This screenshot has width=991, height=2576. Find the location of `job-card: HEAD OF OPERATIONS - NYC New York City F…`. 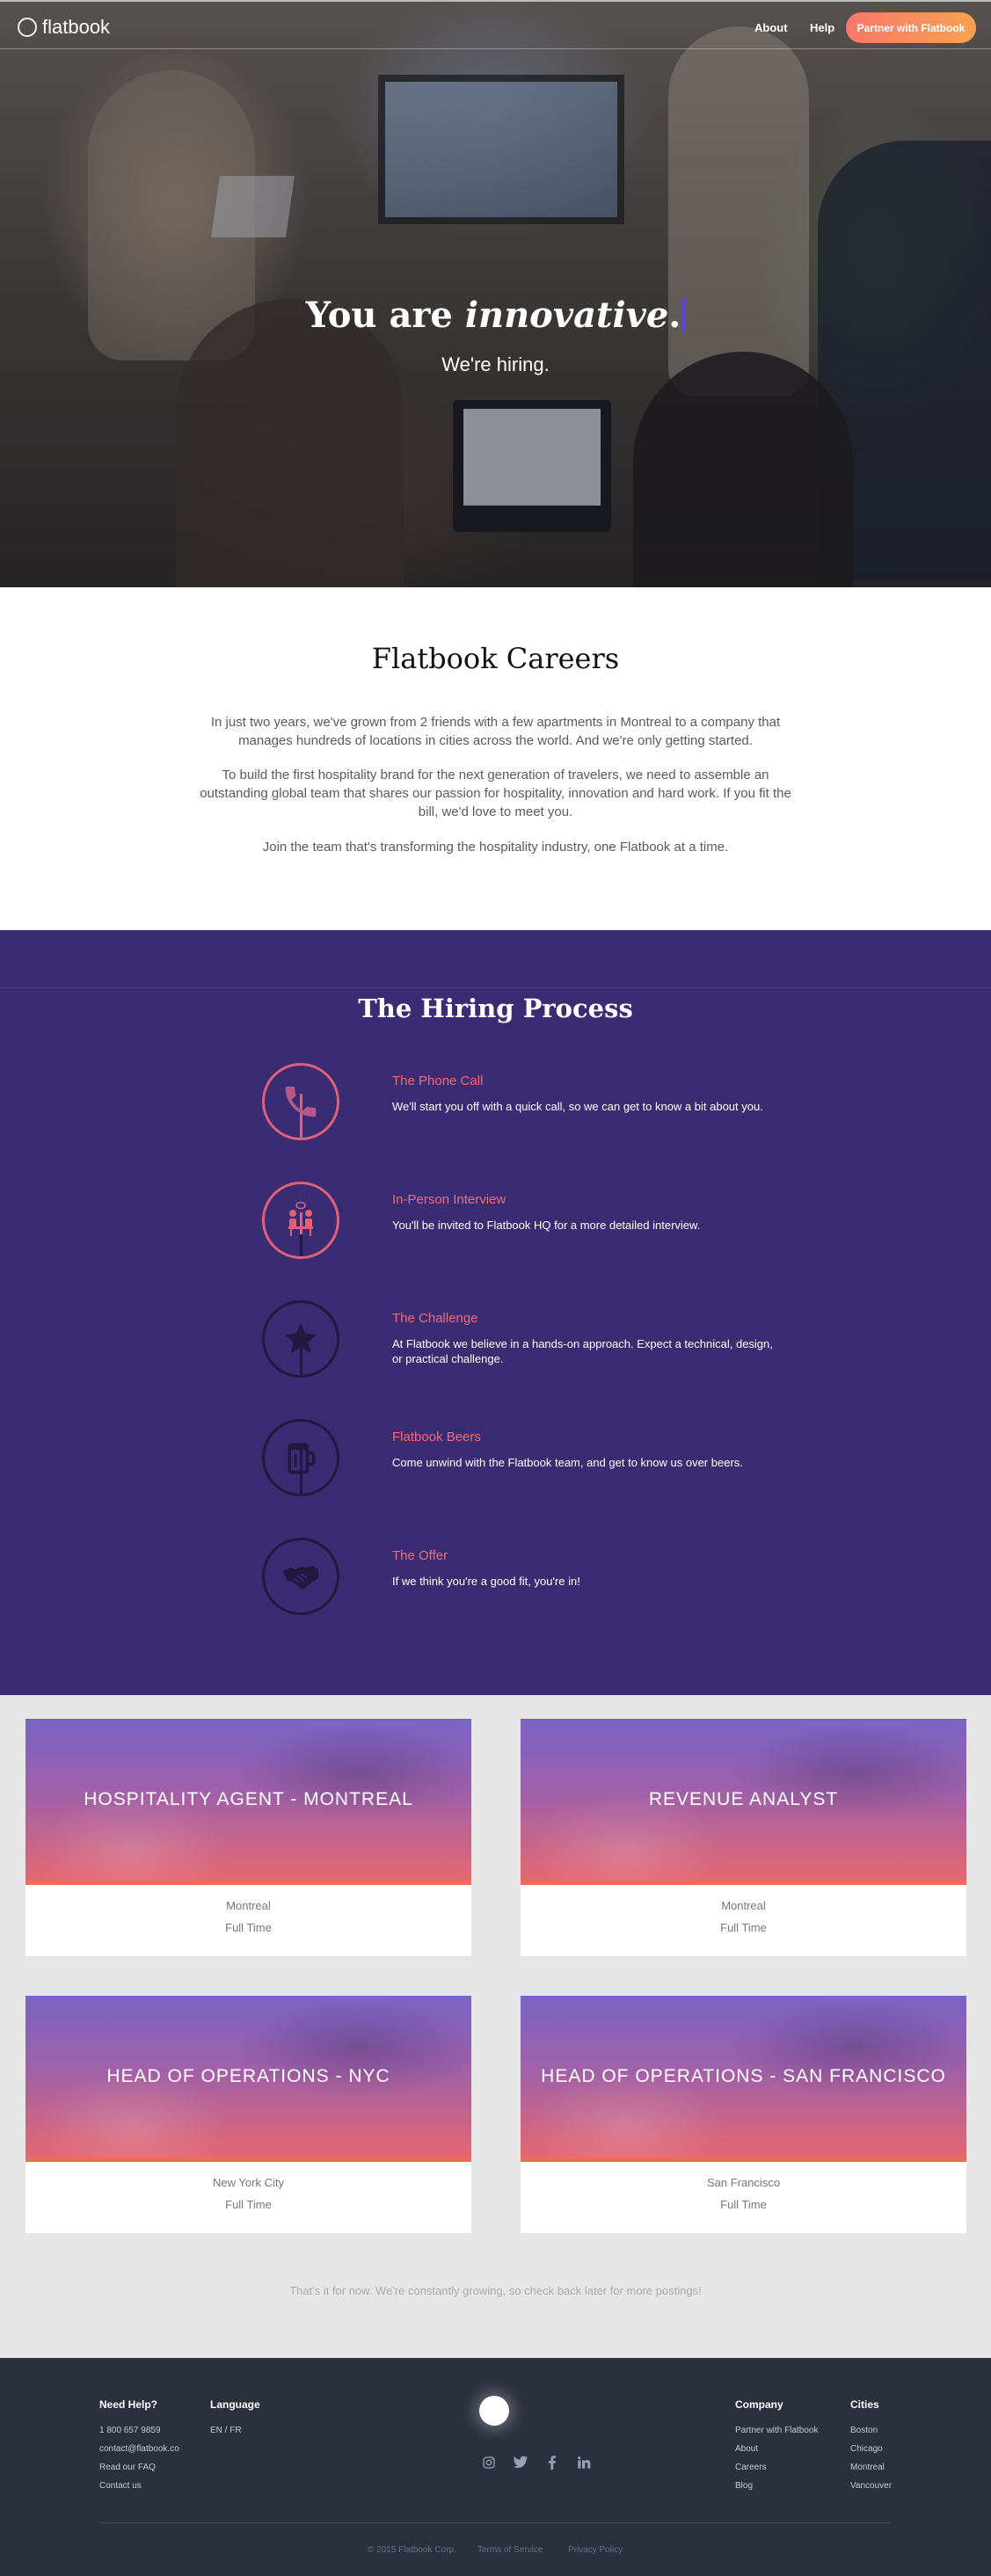

job-card: HEAD OF OPERATIONS - NYC New York City F… is located at coordinates (248, 2114).